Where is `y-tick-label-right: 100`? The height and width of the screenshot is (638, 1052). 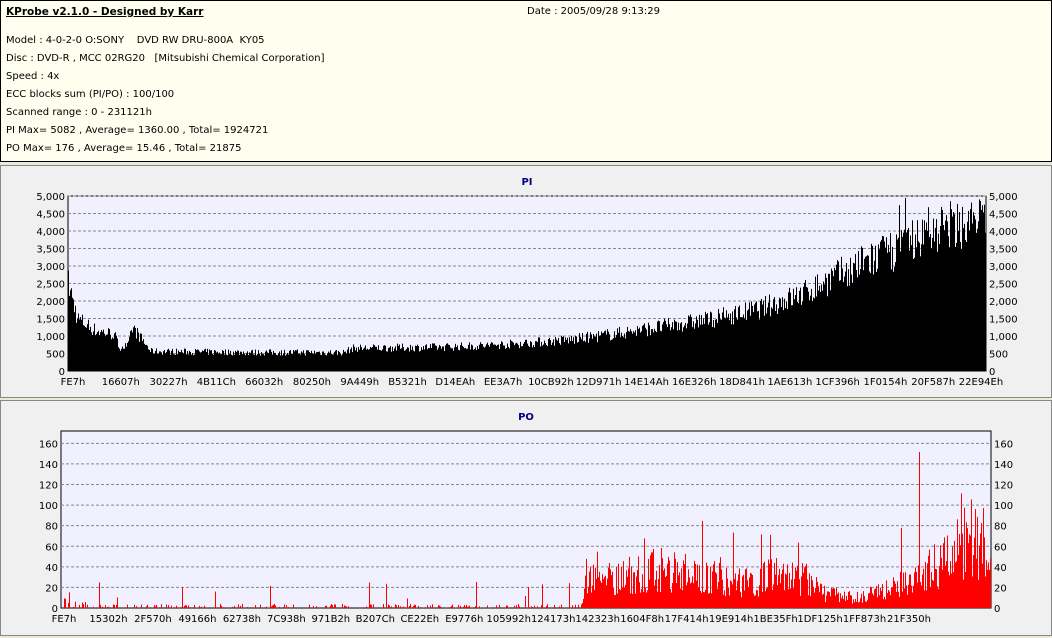
y-tick-label-right: 100 is located at coordinates (1003, 506).